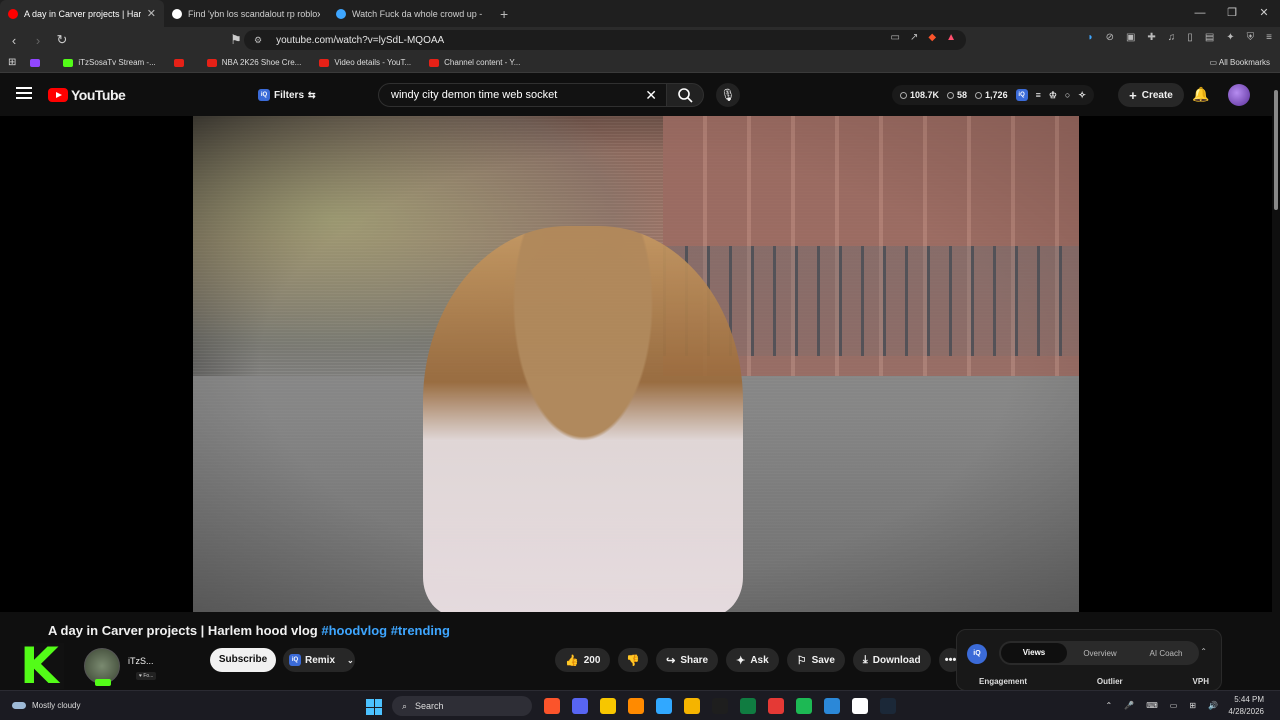  Describe the element at coordinates (1174, 705) in the screenshot. I see `display-icon: ▭` at that location.